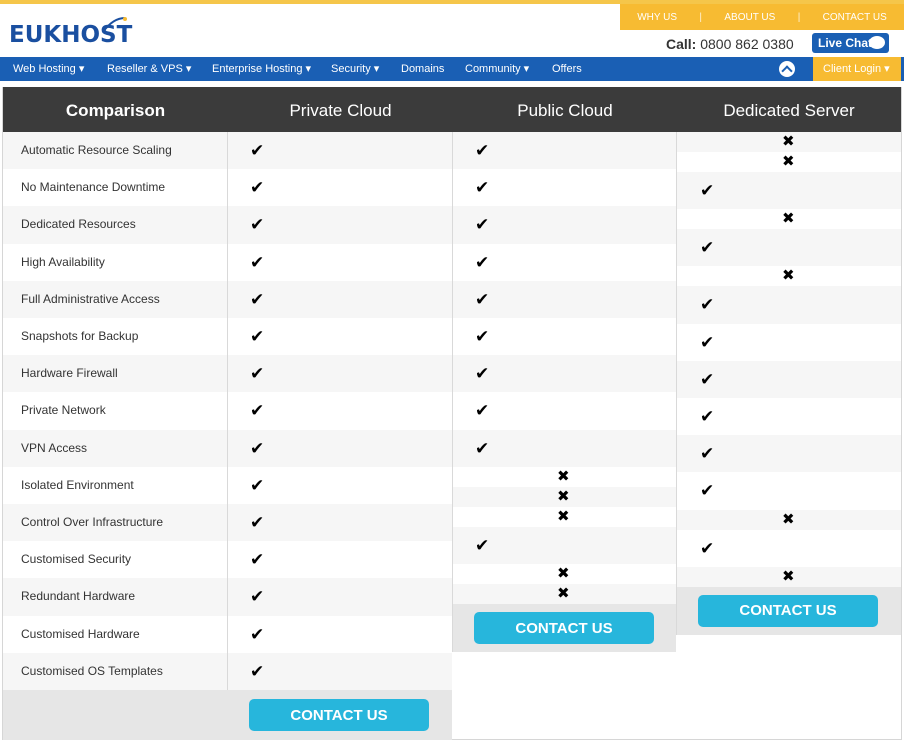 The image size is (904, 742). I want to click on header-public-cloud: Public Cloud, so click(565, 110).